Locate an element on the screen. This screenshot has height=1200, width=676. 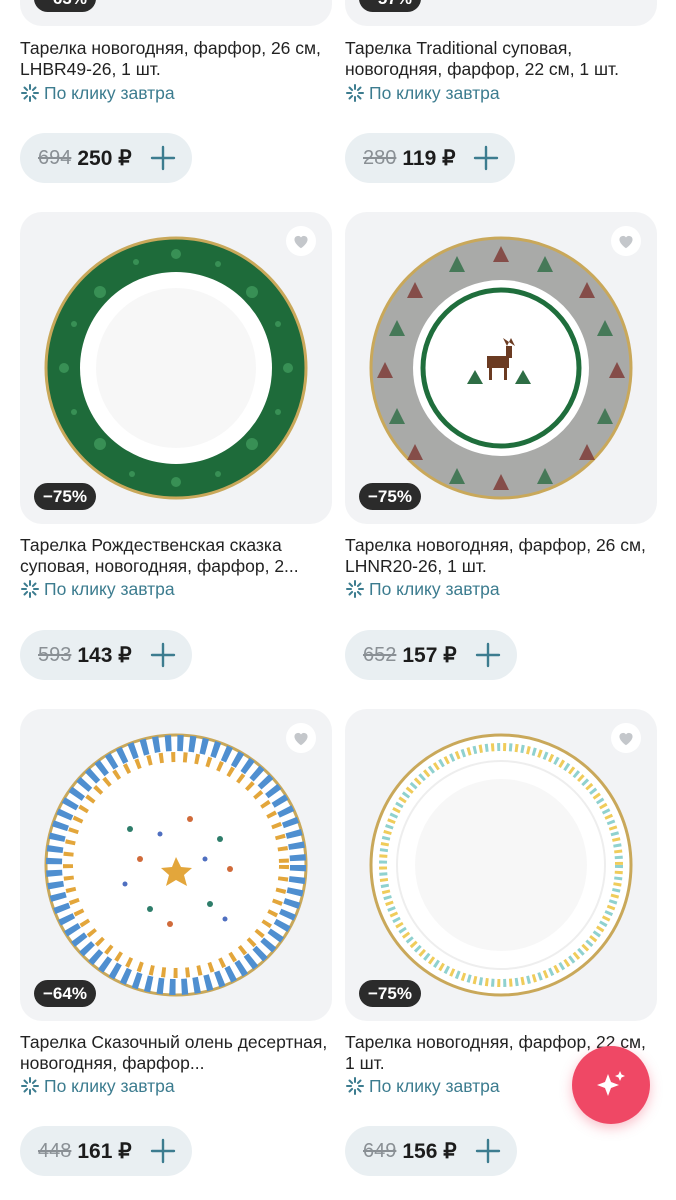
product-image: −64% is located at coordinates (176, 865).